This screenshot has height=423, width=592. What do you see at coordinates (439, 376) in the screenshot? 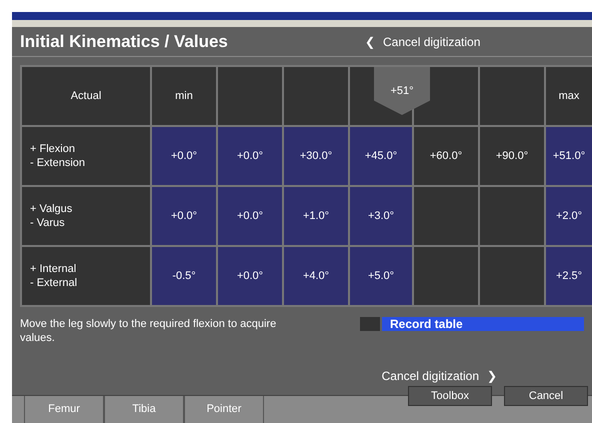
I see `cancel-digitization-link: Cancel digitization ❯` at bounding box center [439, 376].